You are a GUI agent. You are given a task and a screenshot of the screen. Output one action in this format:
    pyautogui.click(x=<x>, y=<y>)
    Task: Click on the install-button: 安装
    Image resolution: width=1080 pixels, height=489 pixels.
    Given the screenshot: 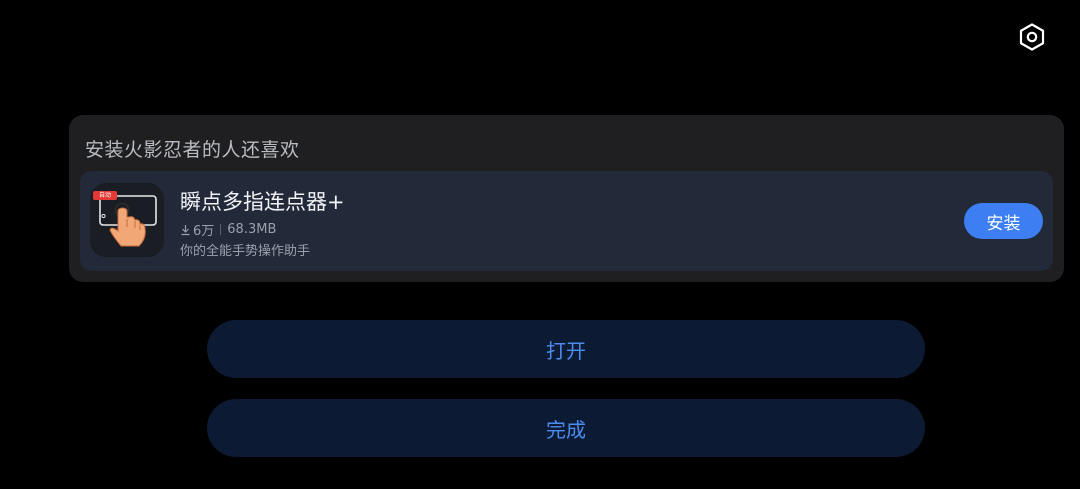 What is the action you would take?
    pyautogui.click(x=1003, y=221)
    